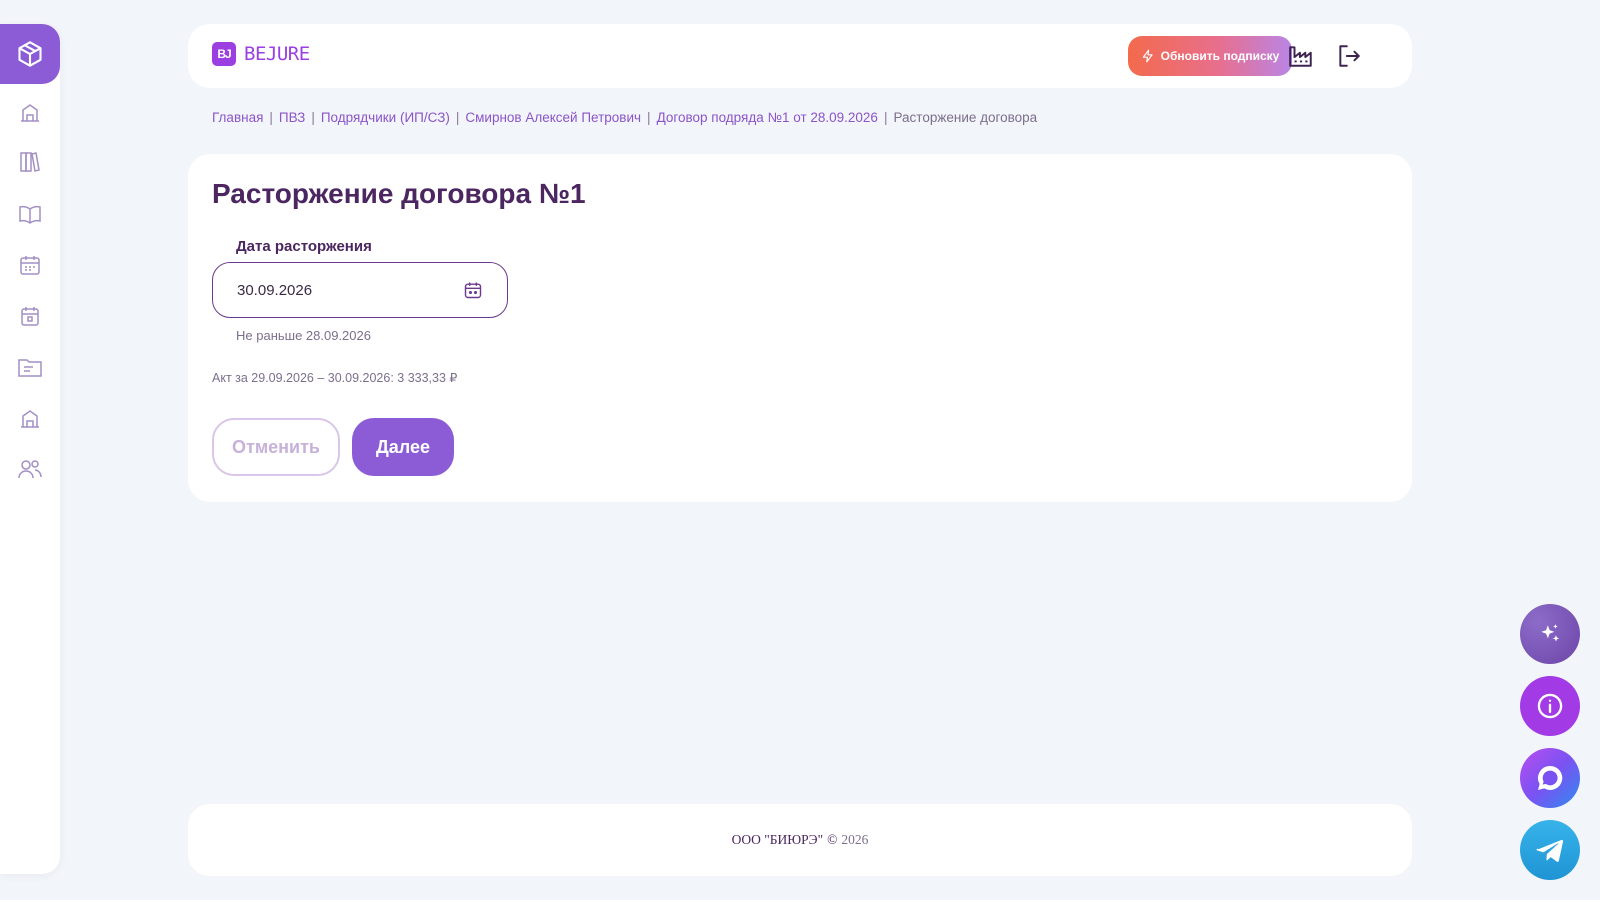 This screenshot has height=900, width=1600. I want to click on next-button: Далее, so click(403, 447).